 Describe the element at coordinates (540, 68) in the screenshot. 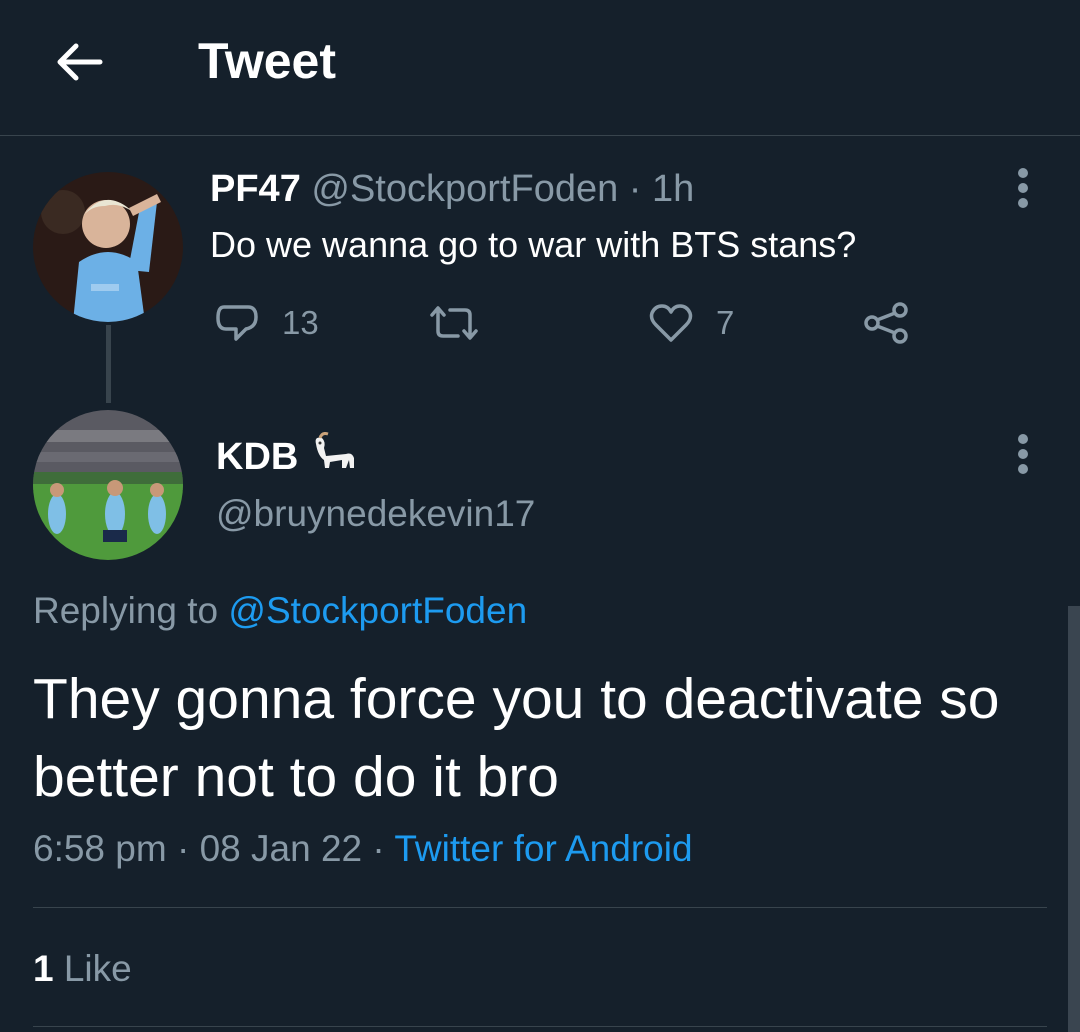

I see `top-bar: Tweet` at that location.